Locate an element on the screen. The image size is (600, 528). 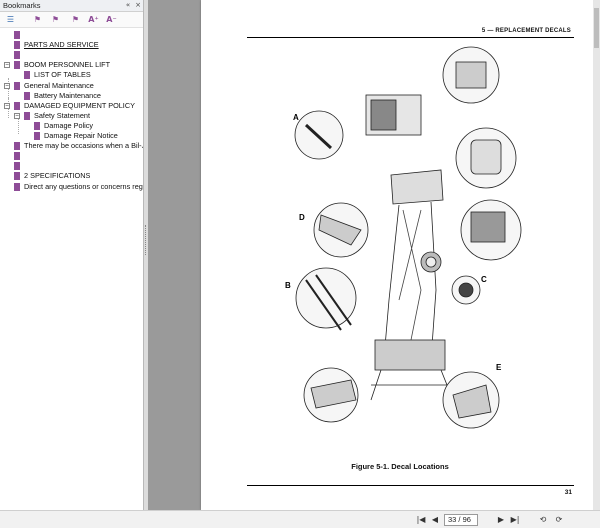
bookmark-item: Battery Maintenance is located at coordinates (71, 96).